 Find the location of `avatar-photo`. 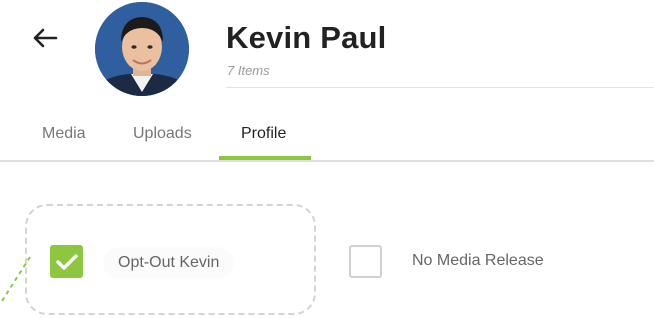

avatar-photo is located at coordinates (142, 49).